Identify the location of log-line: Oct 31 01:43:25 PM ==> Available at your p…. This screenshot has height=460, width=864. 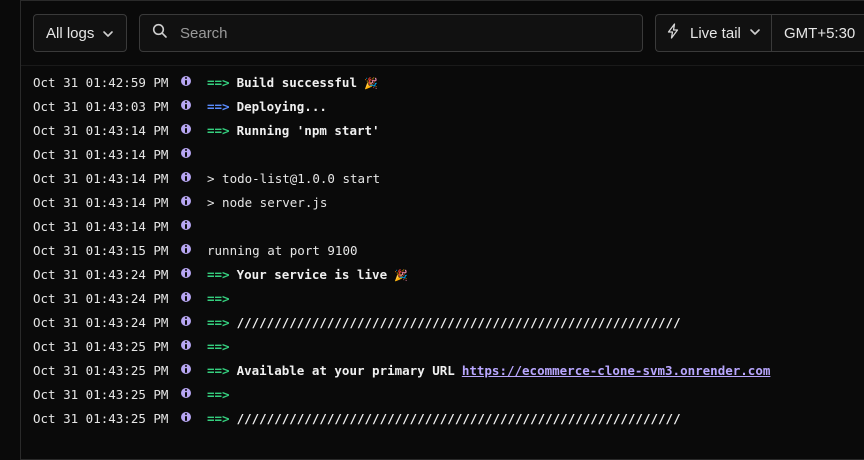
(401, 370).